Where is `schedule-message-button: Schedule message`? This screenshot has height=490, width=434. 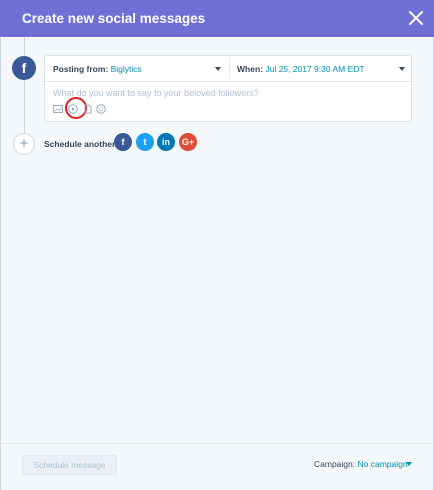
schedule-message-button: Schedule message is located at coordinates (69, 465).